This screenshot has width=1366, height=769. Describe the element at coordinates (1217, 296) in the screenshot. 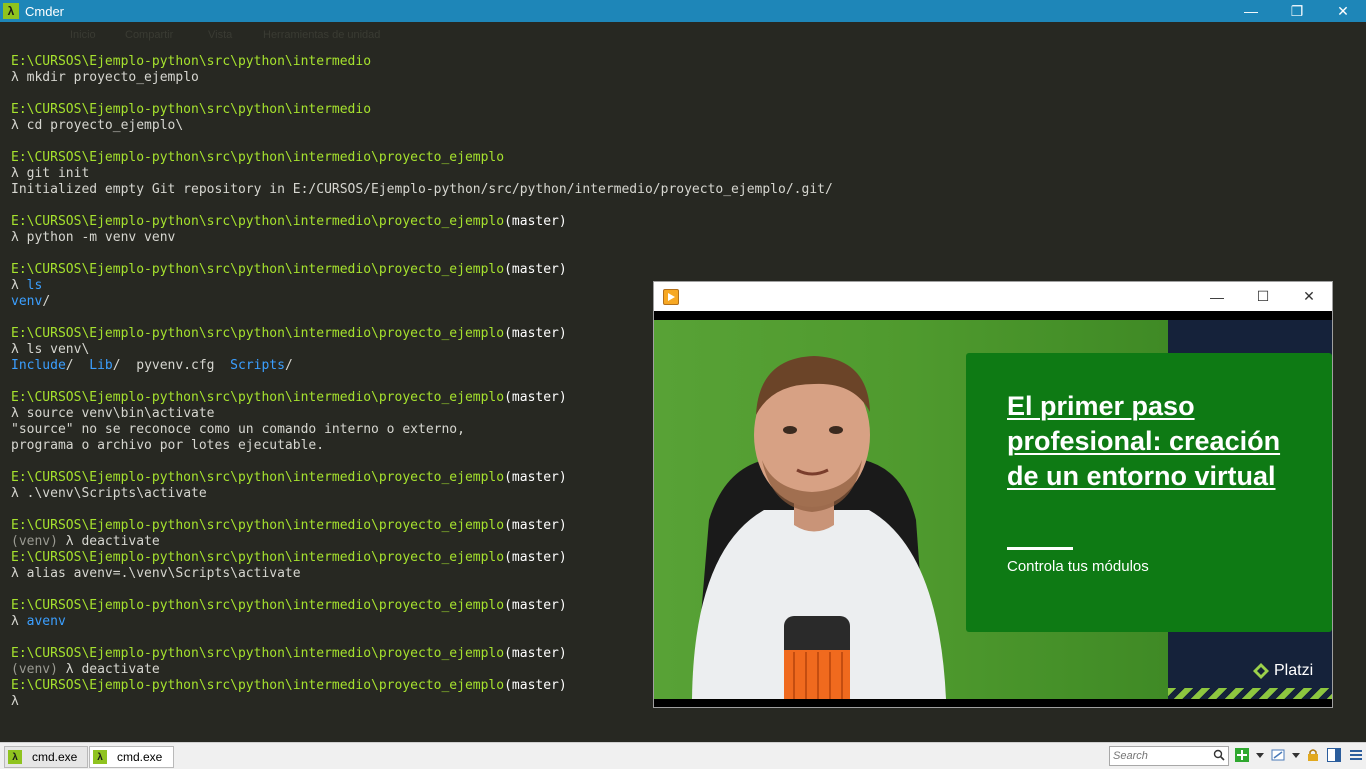

I see `video-minimize-button: —` at that location.